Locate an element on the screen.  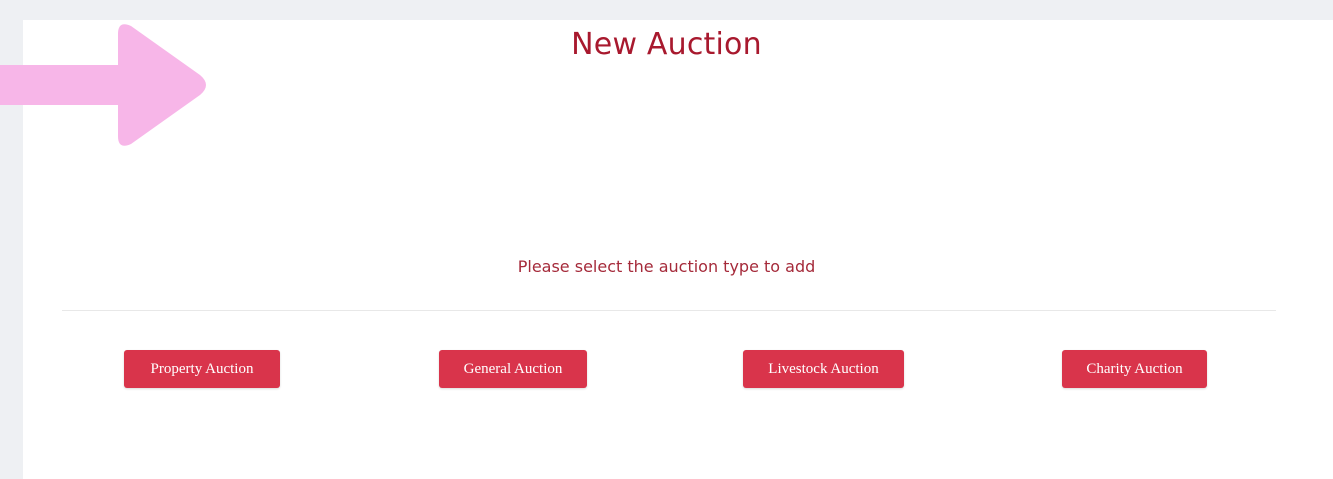
property-auction-button: Property Auction is located at coordinates (202, 369).